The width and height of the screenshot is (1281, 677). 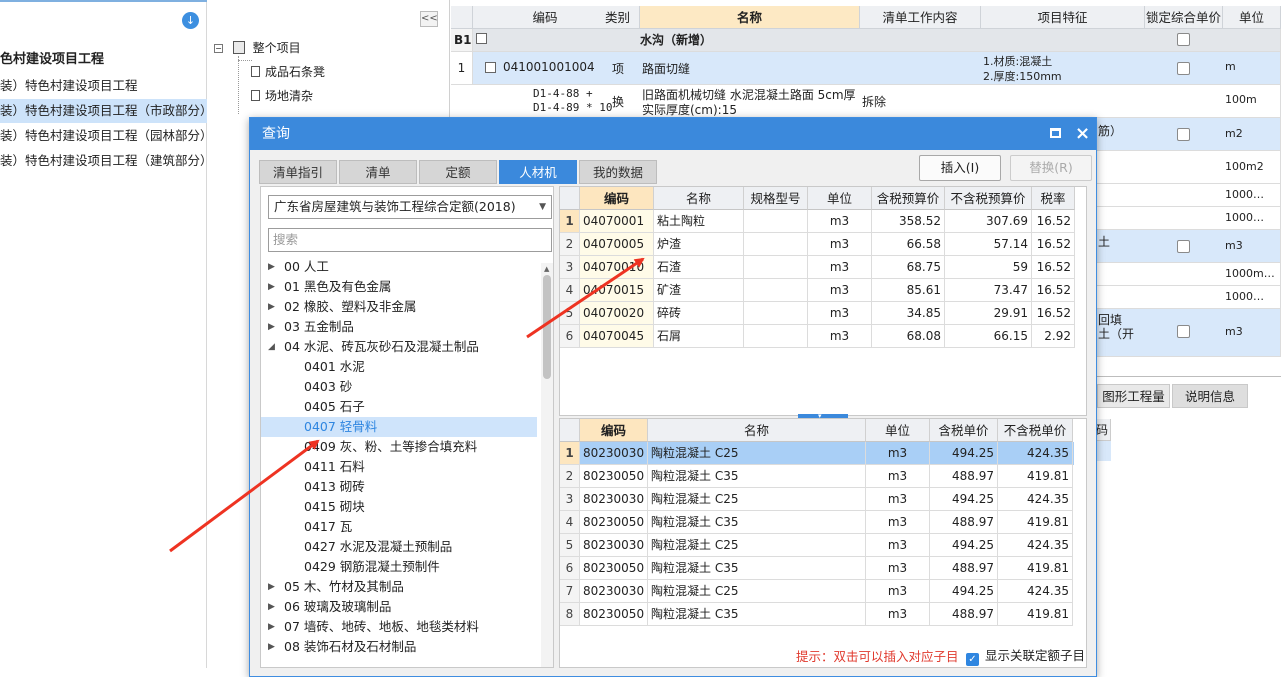 What do you see at coordinates (817, 522) in the screenshot?
I see `quota-row: 4 80230050 陶粒混凝土 C35 m3 488.97 419.81` at bounding box center [817, 522].